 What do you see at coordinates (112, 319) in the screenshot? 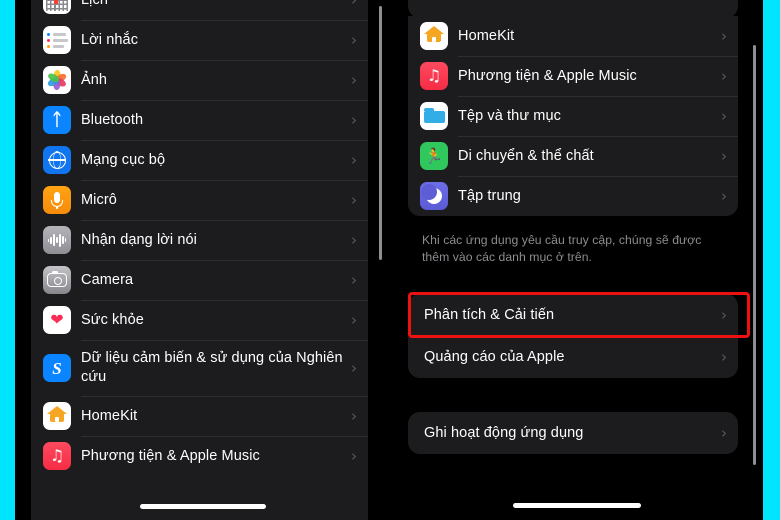
I see `row-label: Sức khỏe` at bounding box center [112, 319].